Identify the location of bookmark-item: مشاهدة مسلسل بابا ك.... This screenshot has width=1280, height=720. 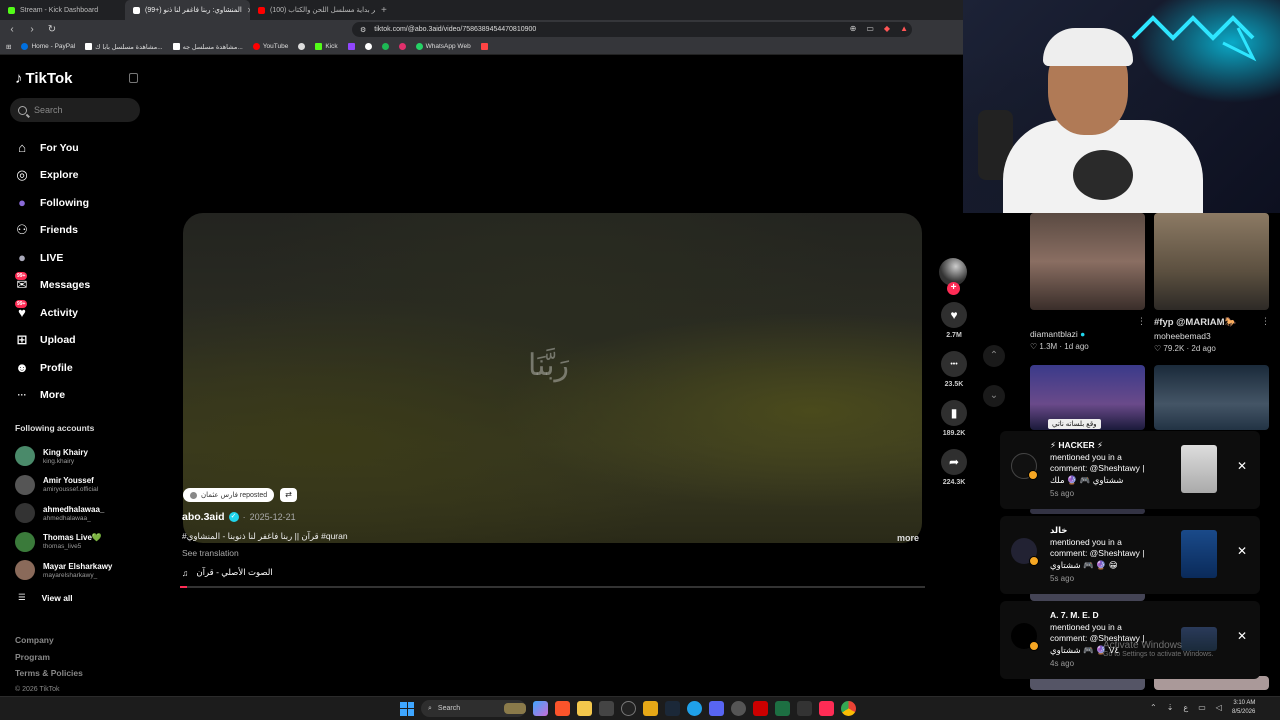
(124, 47).